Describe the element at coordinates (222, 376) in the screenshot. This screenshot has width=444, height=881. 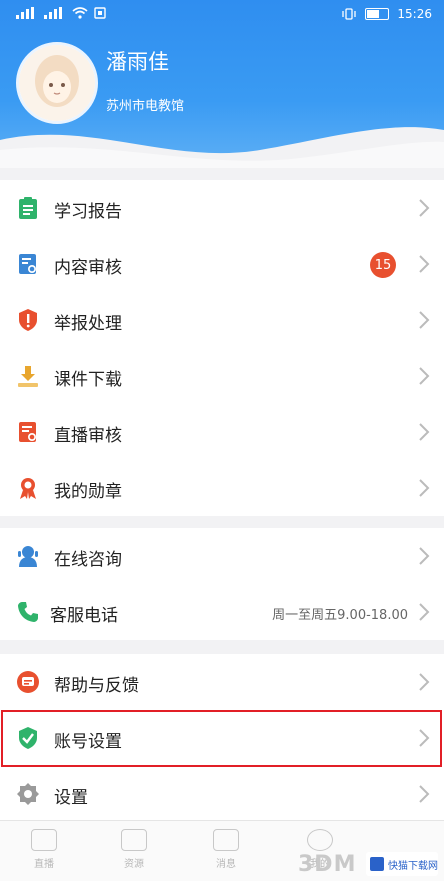
I see `menu-item-courseware-download: 课件下载` at that location.